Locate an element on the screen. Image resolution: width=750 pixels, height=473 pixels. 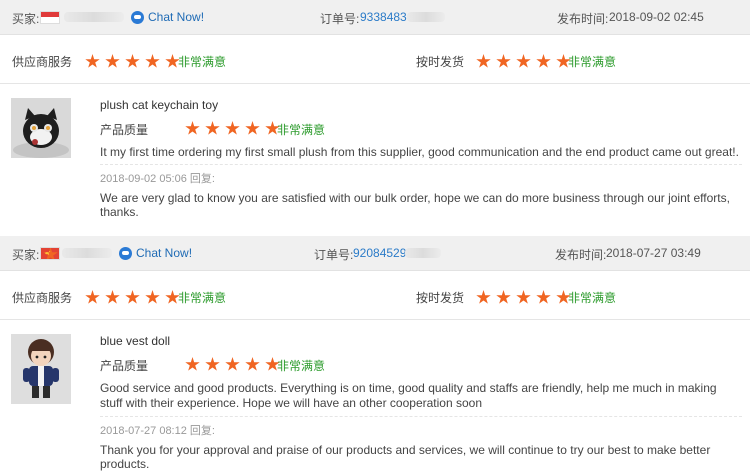
blue-vest-doll-image is located at coordinates (41, 369).